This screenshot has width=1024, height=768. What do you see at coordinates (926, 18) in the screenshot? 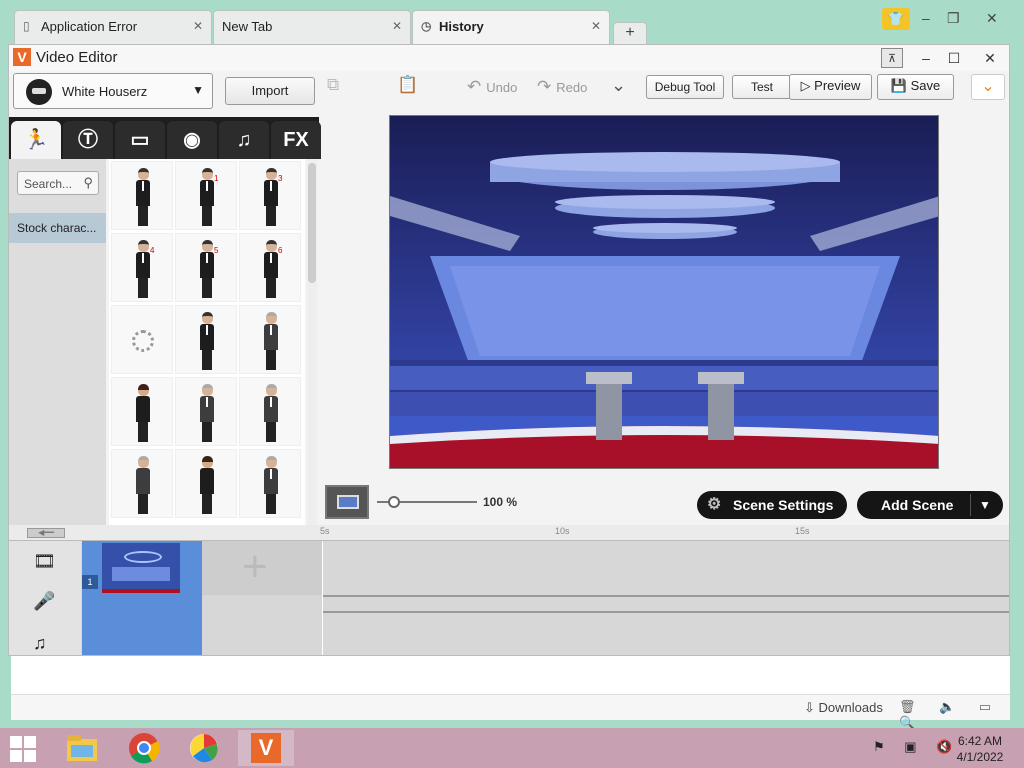
I see `browser-minimize-button: –` at bounding box center [926, 18].